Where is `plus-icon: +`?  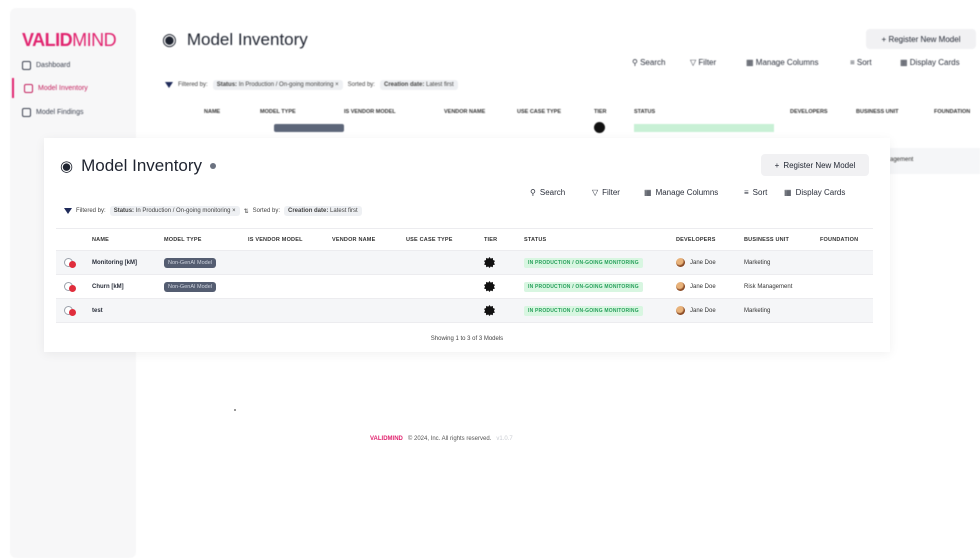 plus-icon: + is located at coordinates (777, 165).